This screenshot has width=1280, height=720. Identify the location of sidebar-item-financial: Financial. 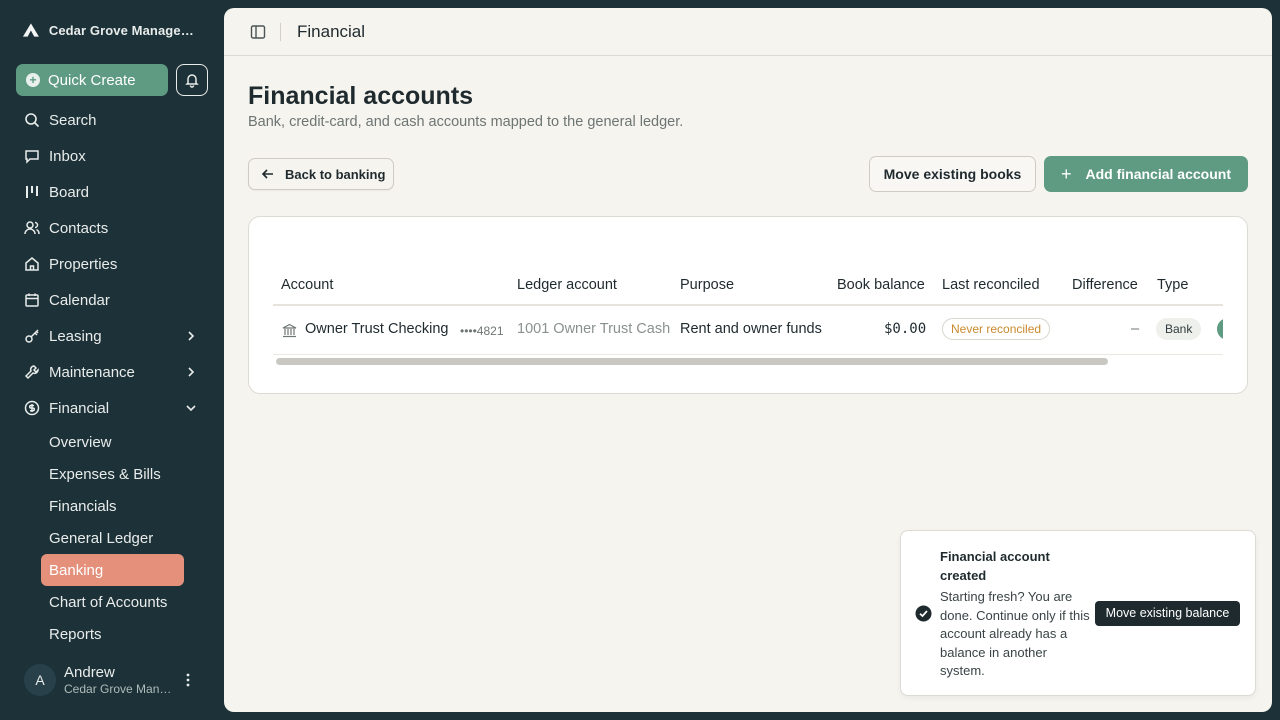
(112, 408).